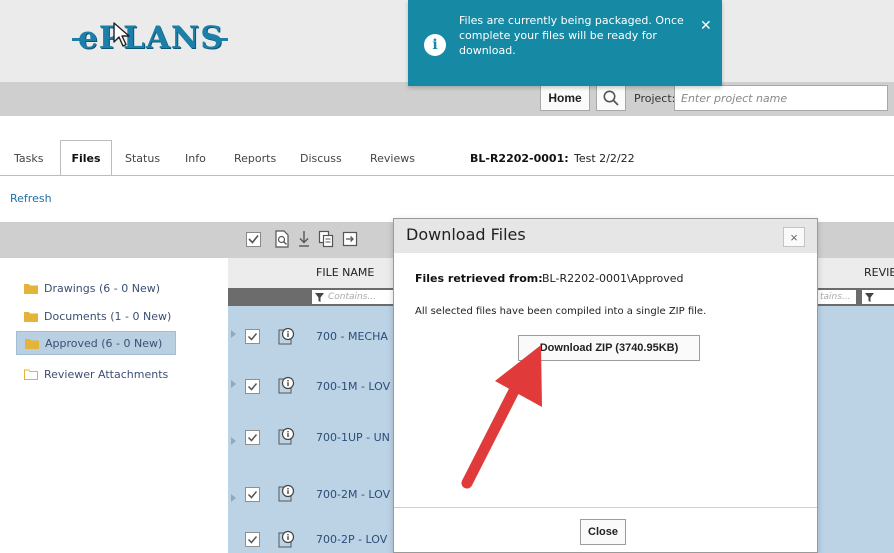 The width and height of the screenshot is (894, 553). Describe the element at coordinates (353, 437) in the screenshot. I see `file-name: 700-1UP - UN` at that location.